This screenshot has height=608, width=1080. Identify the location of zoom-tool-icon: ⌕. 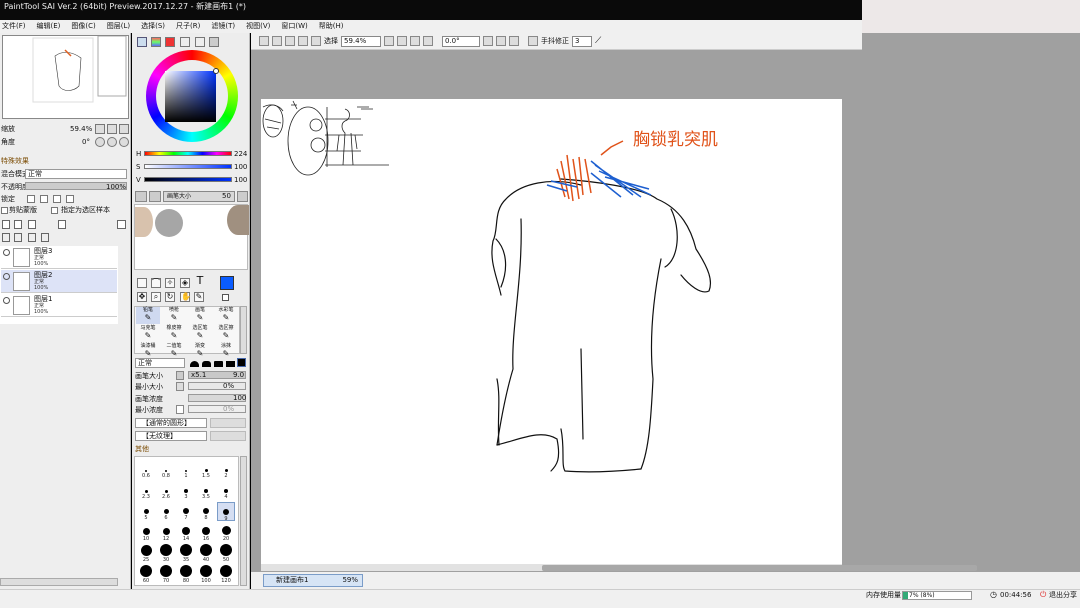
(156, 297).